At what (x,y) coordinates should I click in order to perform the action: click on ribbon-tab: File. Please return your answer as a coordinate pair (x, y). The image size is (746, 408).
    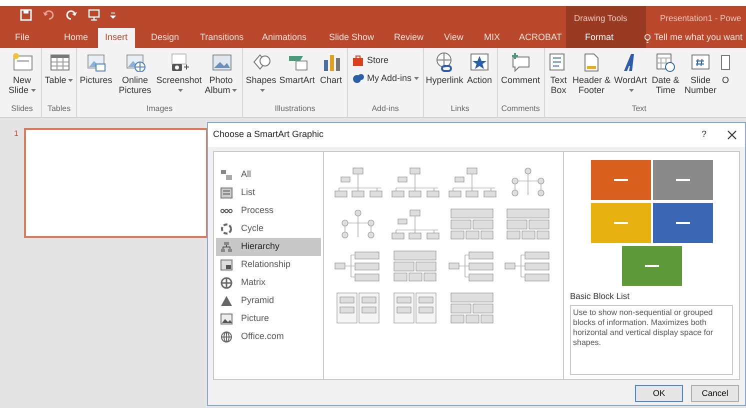
    Looking at the image, I should click on (22, 38).